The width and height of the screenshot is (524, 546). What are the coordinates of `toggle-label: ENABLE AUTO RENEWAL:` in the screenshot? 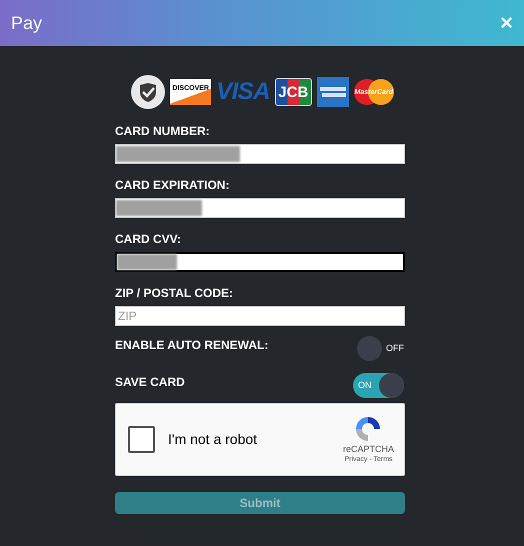 It's located at (191, 345).